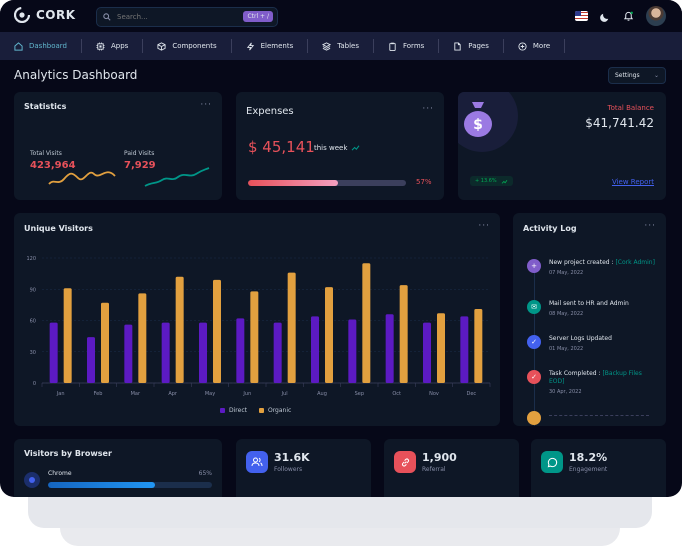 The image size is (682, 547). Describe the element at coordinates (434, 394) in the screenshot. I see `x-tick-label: Nov` at that location.